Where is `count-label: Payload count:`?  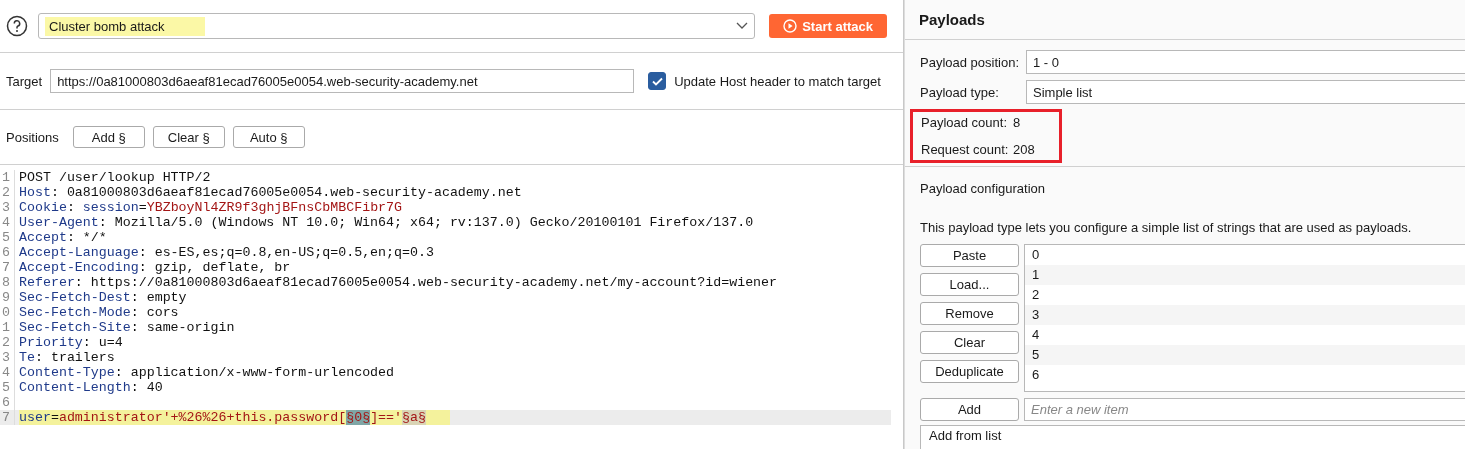
count-label: Payload count: is located at coordinates (964, 122).